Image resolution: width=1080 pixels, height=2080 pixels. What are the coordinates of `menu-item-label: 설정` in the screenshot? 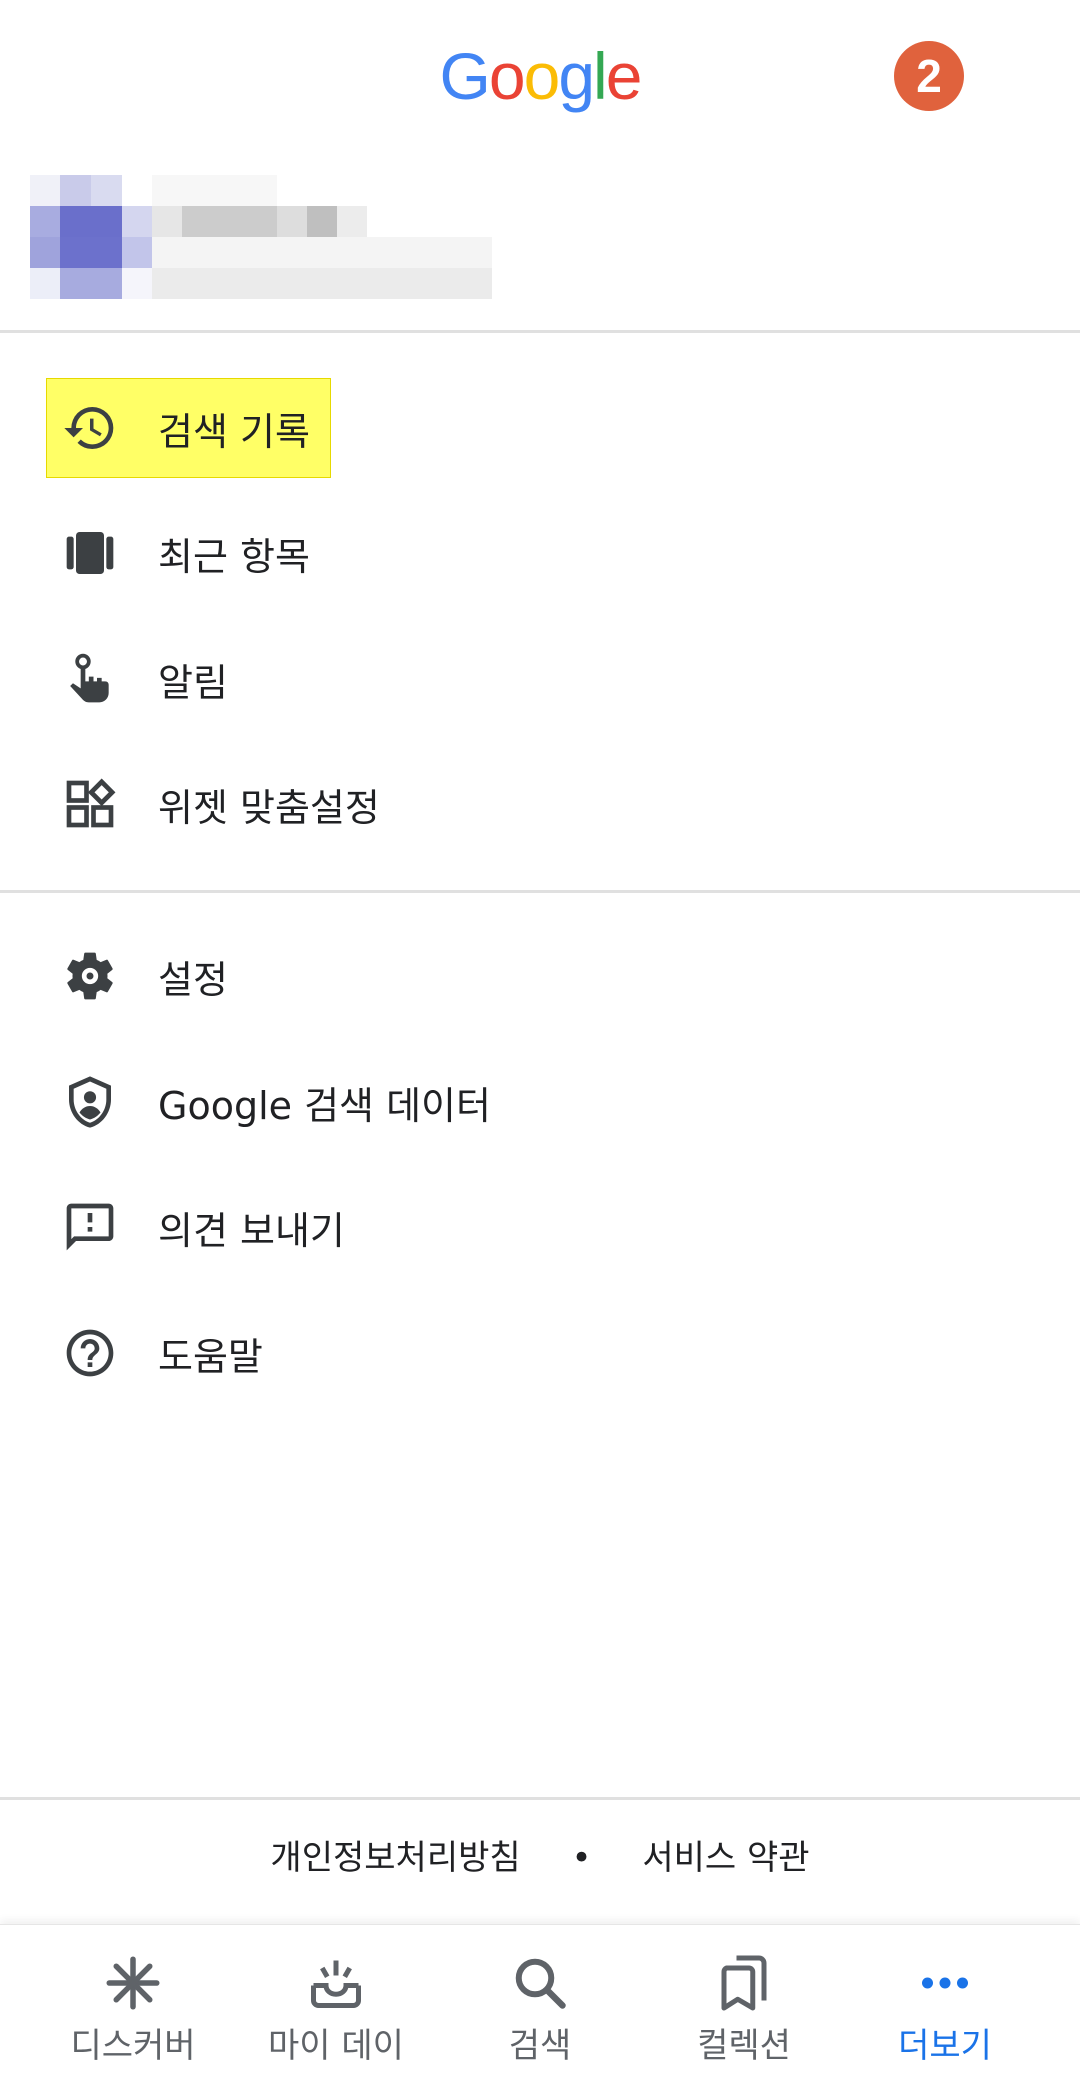 It's located at (193, 979).